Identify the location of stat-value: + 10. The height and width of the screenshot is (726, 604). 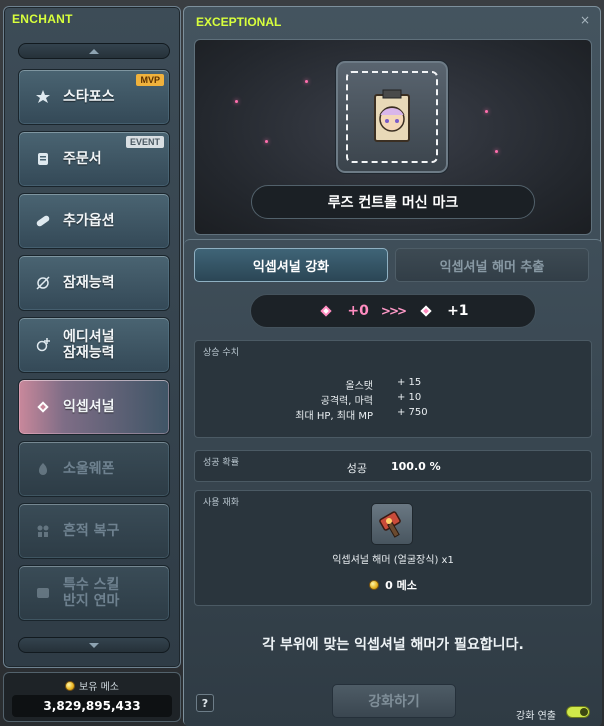
(409, 397).